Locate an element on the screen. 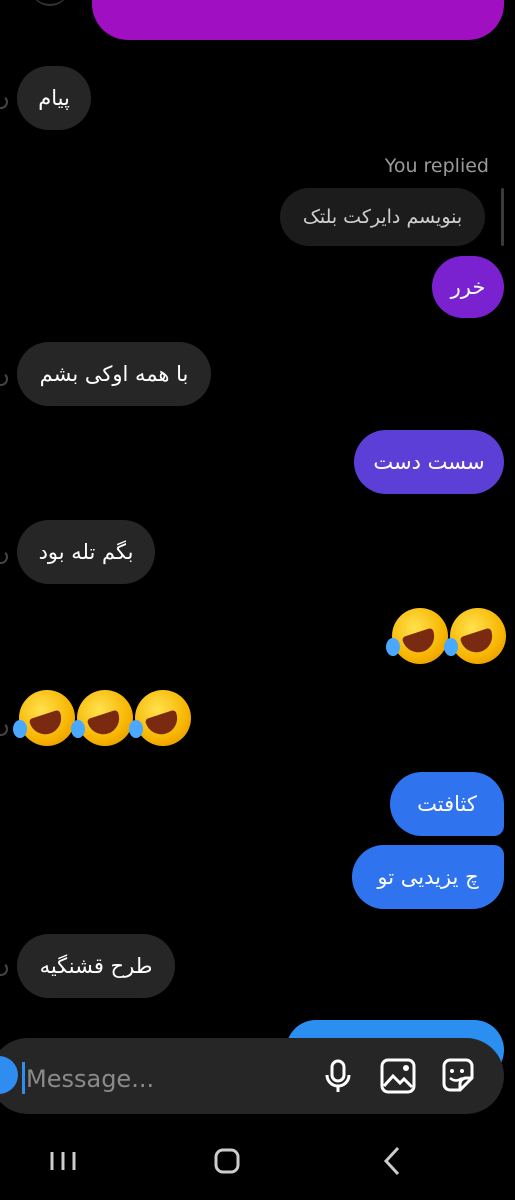 The image size is (515, 1200). received-message: بگم تله بود is located at coordinates (86, 552).